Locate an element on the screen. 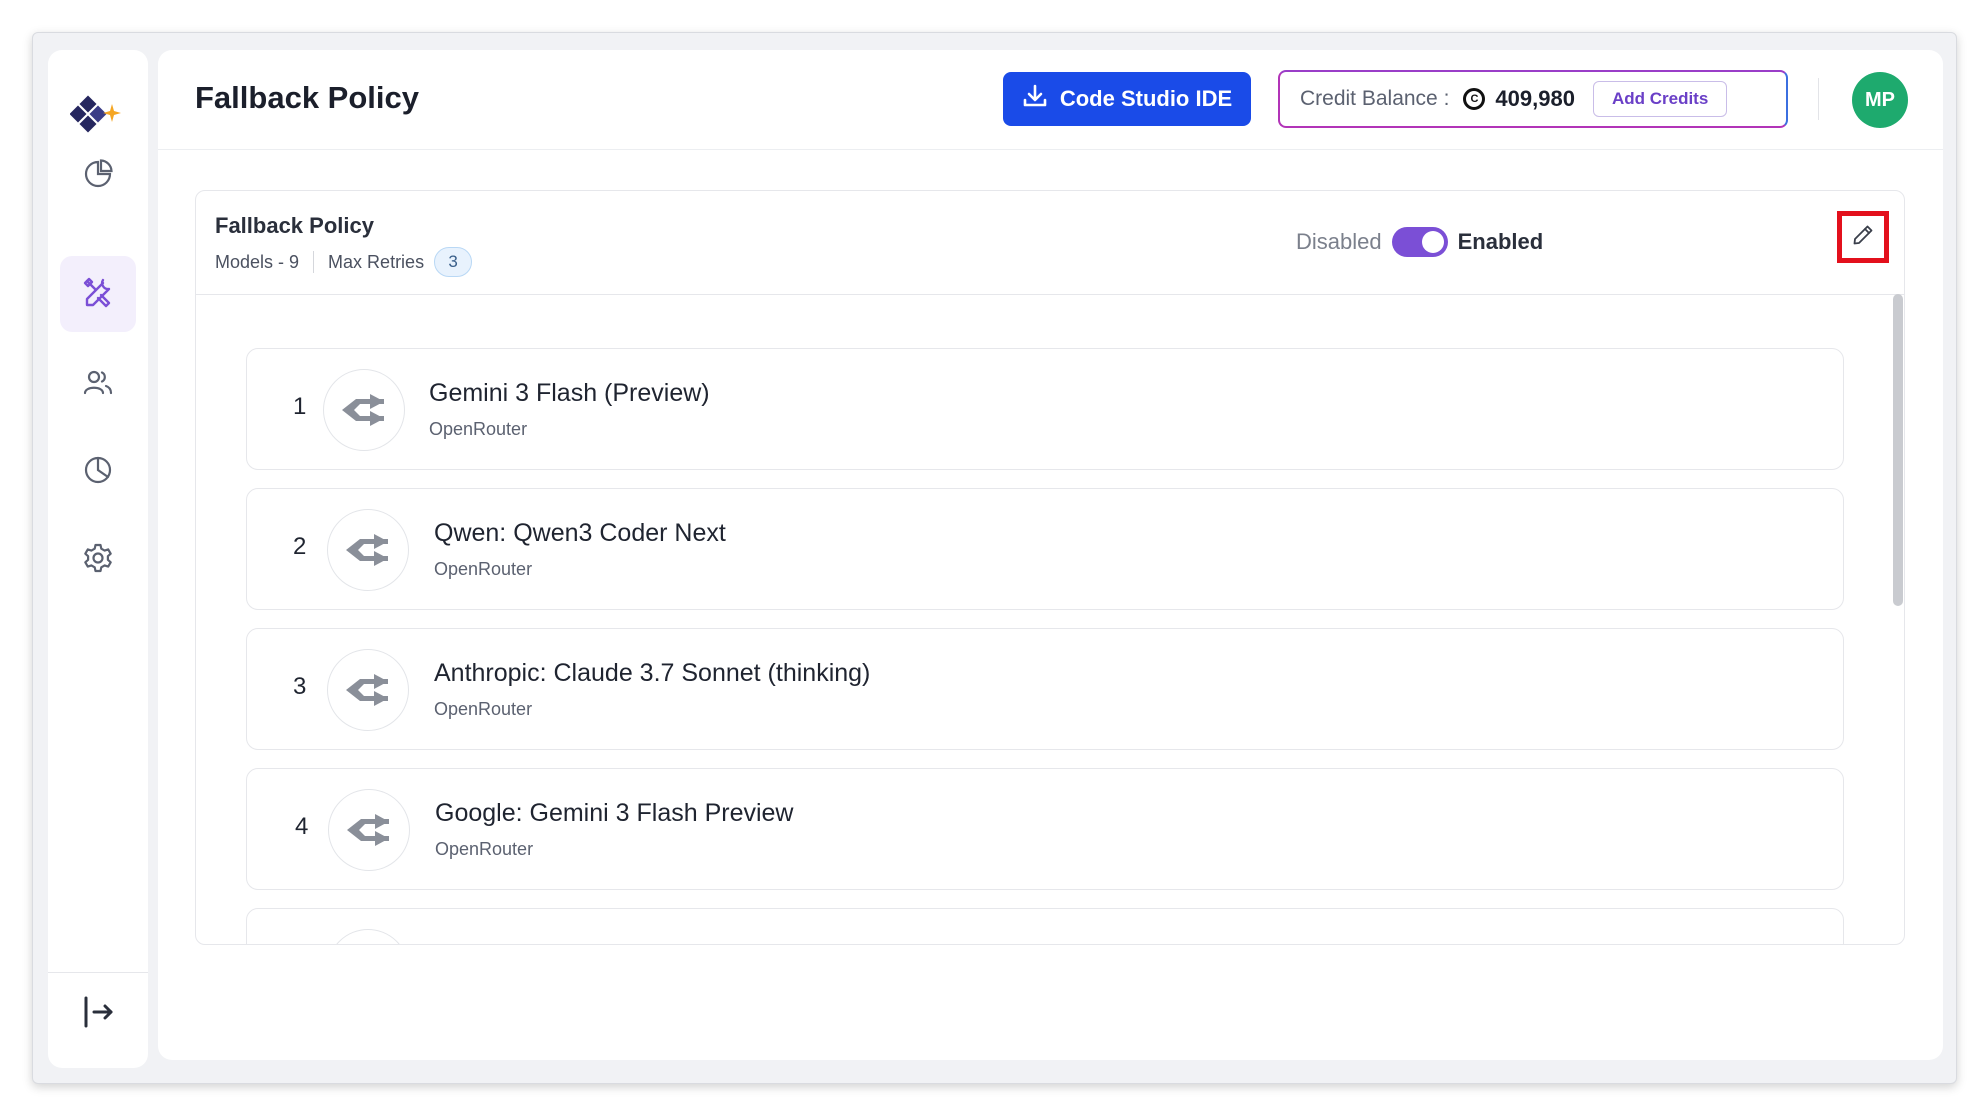 This screenshot has height=1113, width=1985. users-icon is located at coordinates (98, 384).